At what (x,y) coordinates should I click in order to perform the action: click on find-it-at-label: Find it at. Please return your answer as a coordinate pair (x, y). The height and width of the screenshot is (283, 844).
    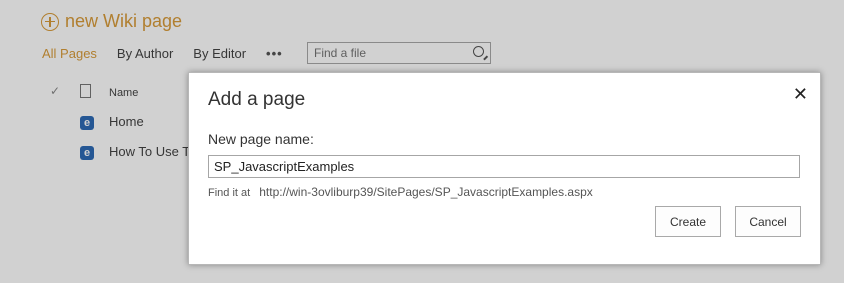
    Looking at the image, I should click on (229, 193).